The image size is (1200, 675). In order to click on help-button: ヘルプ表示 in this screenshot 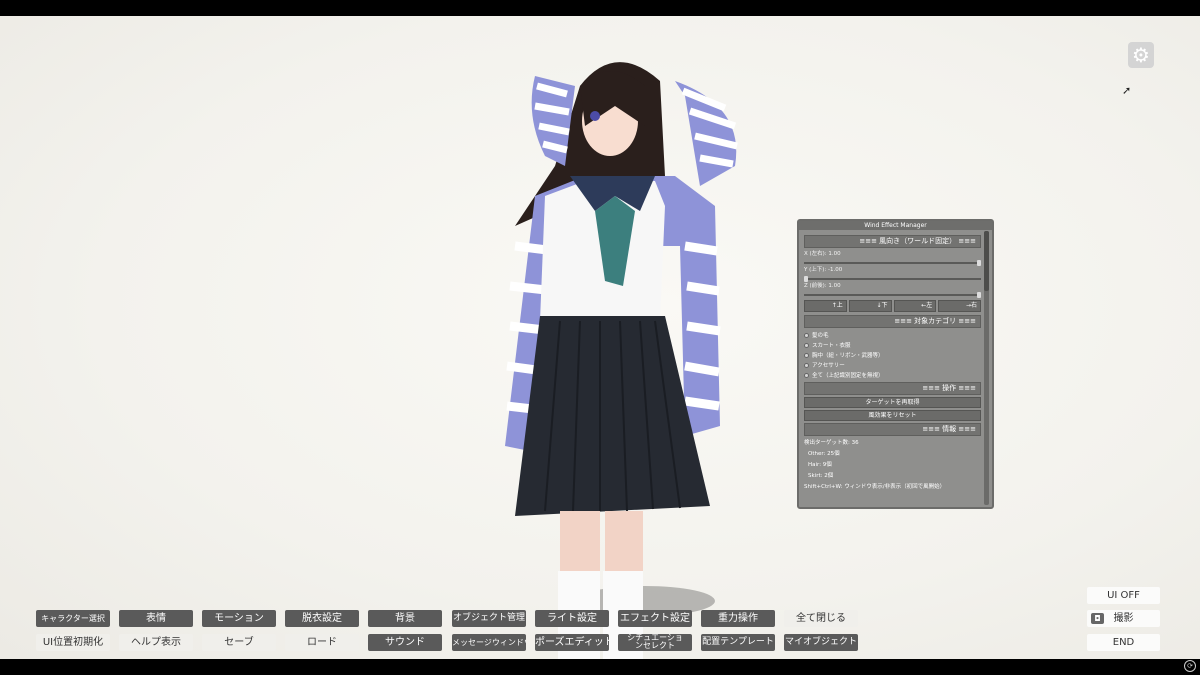, I will do `click(156, 642)`.